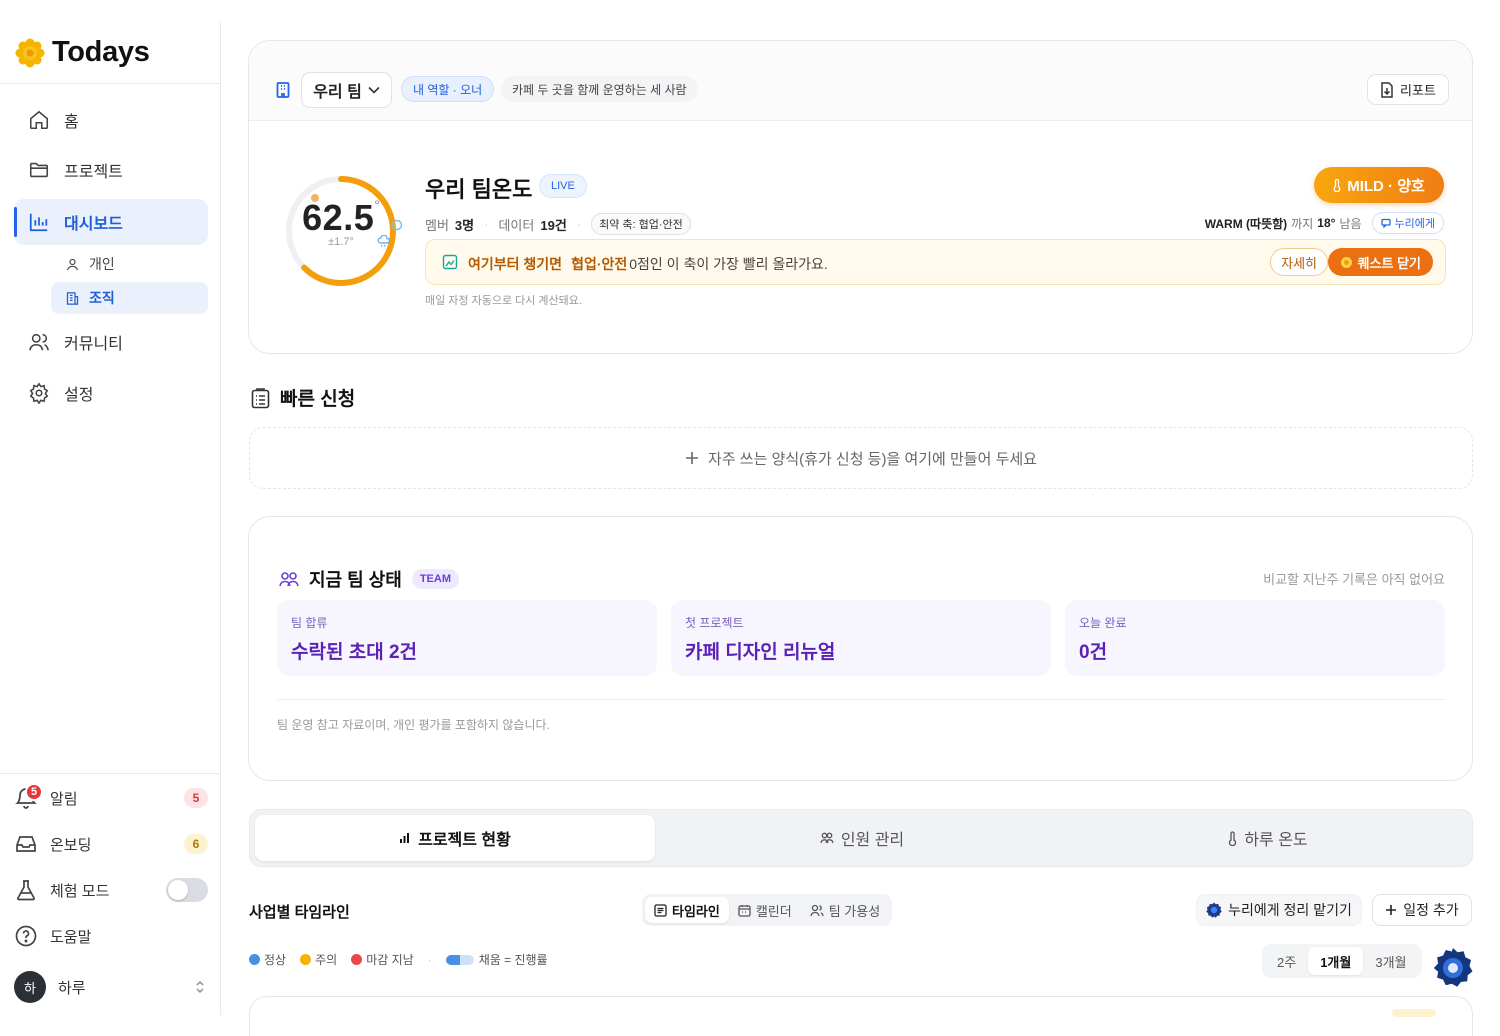 The width and height of the screenshot is (1500, 1036). I want to click on bar-chart-icon, so click(405, 838).